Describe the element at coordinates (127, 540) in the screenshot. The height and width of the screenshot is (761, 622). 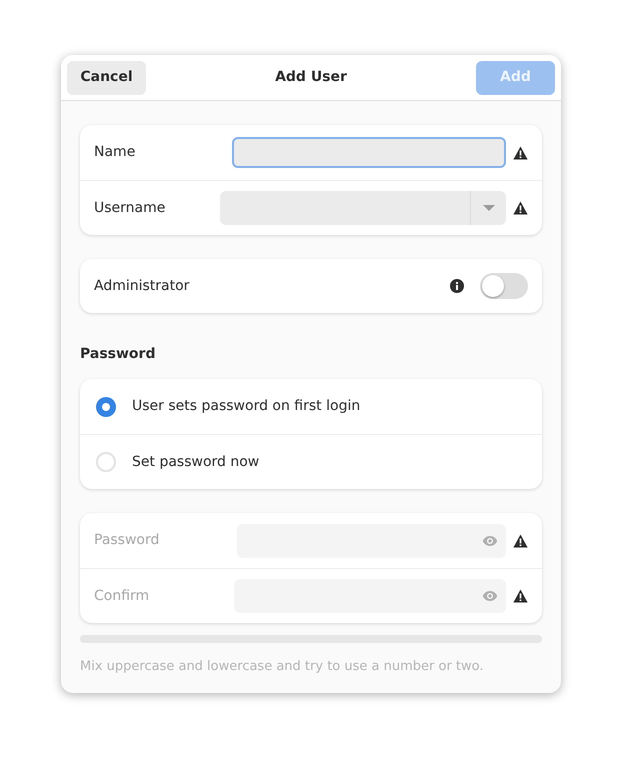
I see `row-label: Password` at that location.